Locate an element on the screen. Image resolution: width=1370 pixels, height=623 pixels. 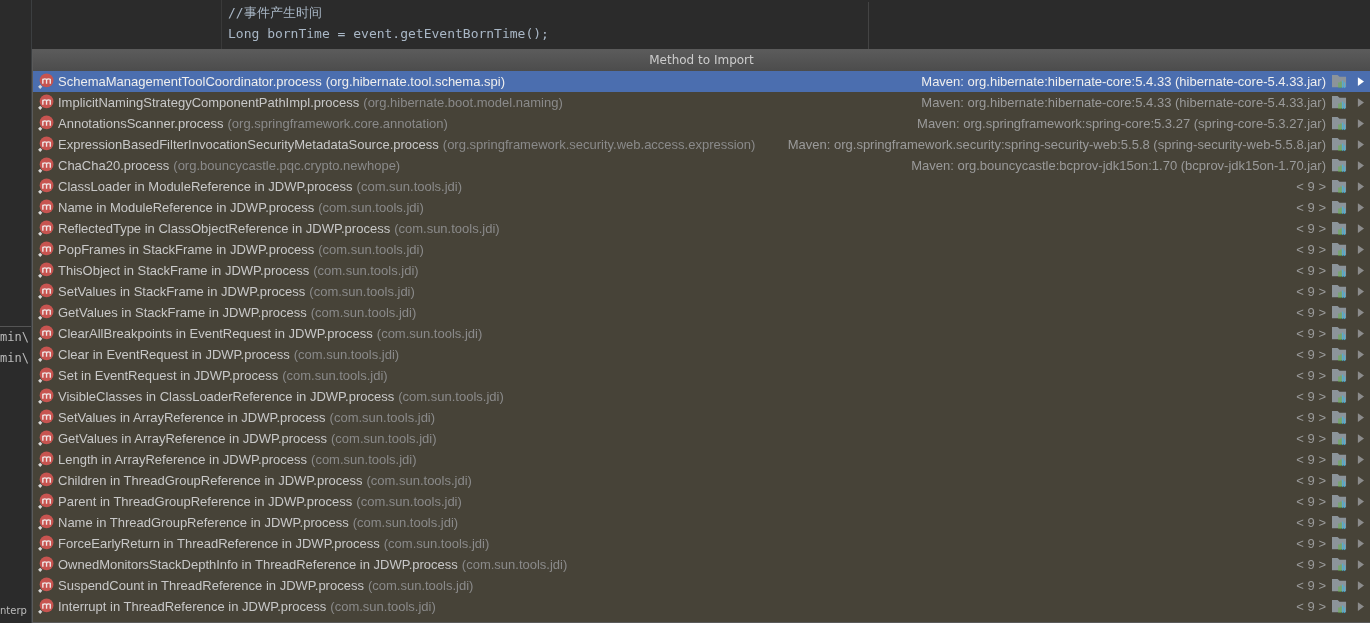
method-list-item: SetValues in StackFrame in JDWP.process (com.sun.tools.jdi) < 9 > is located at coordinates (701, 291).